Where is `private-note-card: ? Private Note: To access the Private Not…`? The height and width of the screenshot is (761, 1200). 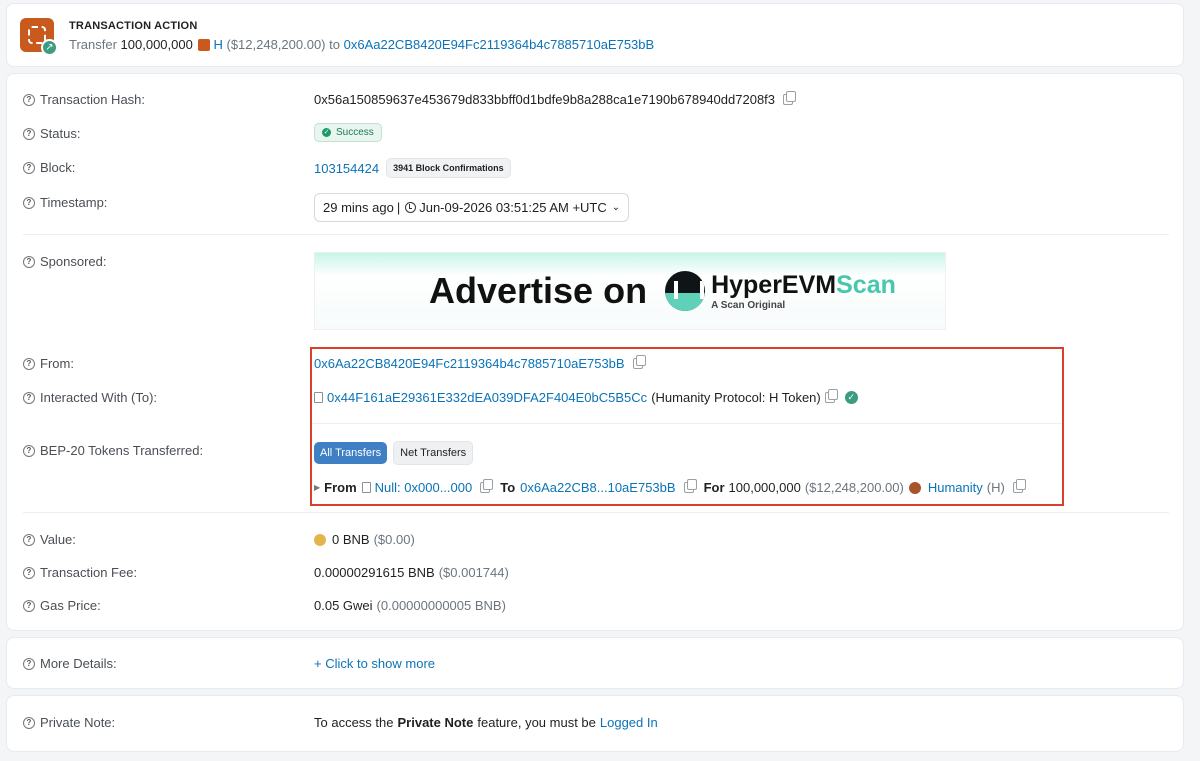
private-note-card: ? Private Note: To access the Private Not… is located at coordinates (595, 723).